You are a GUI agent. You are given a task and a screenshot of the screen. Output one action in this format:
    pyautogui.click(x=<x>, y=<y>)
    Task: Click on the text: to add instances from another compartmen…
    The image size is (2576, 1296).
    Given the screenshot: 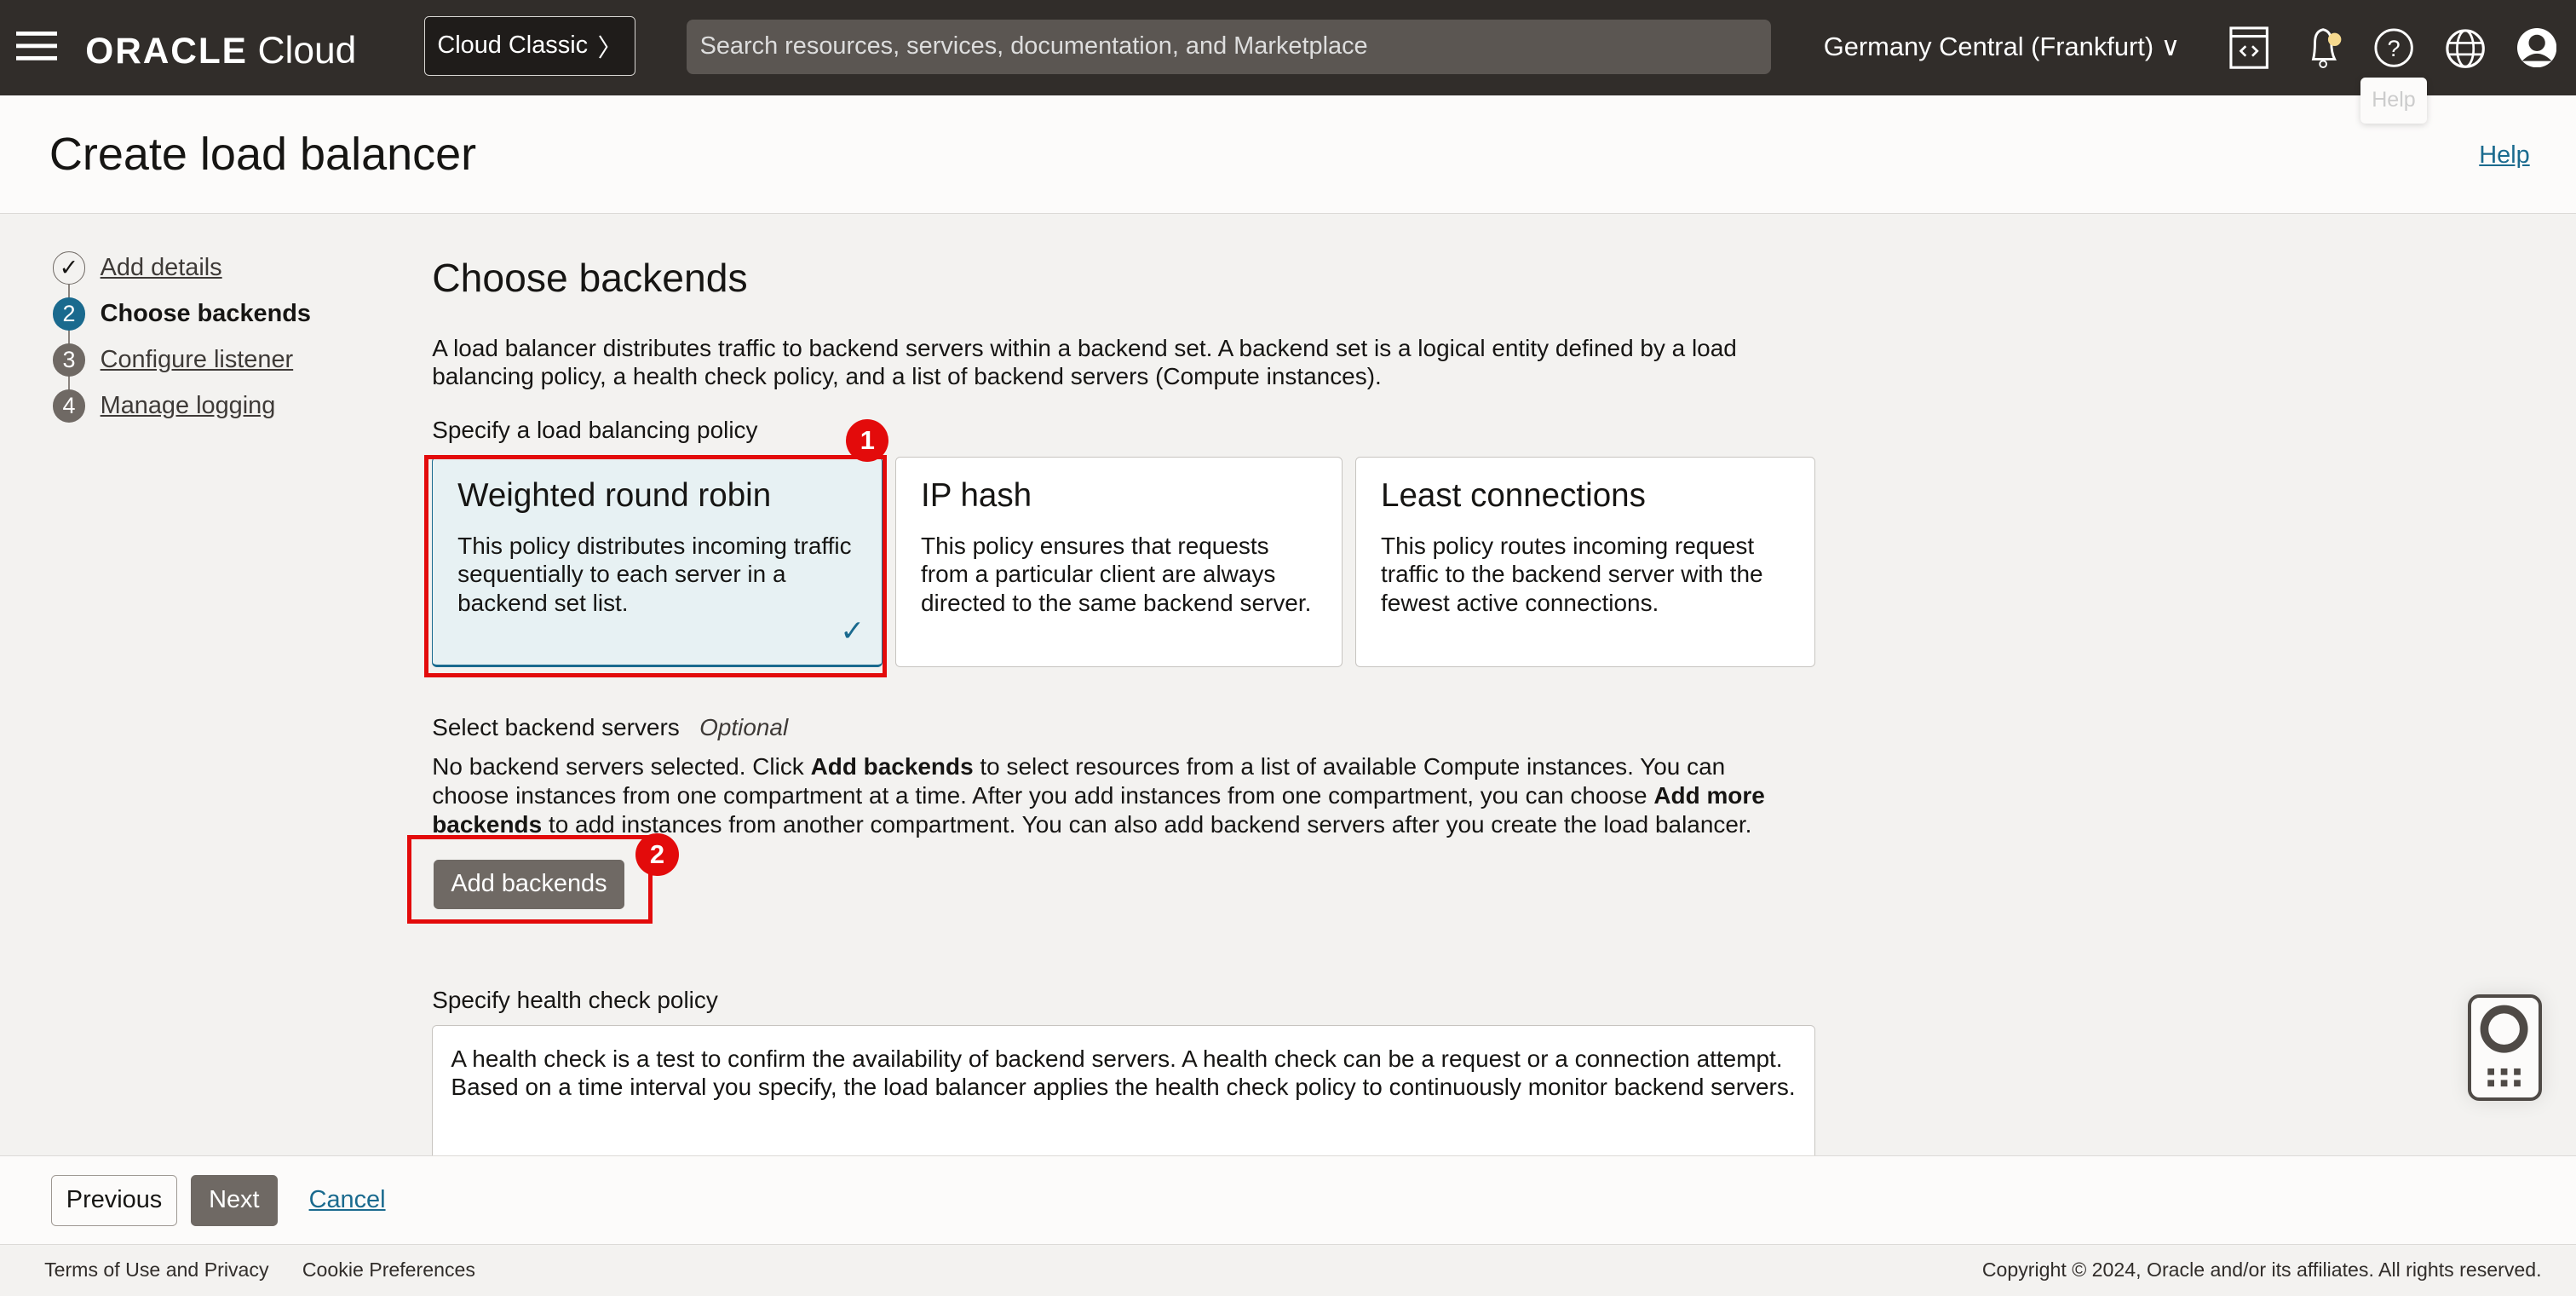 What is the action you would take?
    pyautogui.click(x=1147, y=824)
    